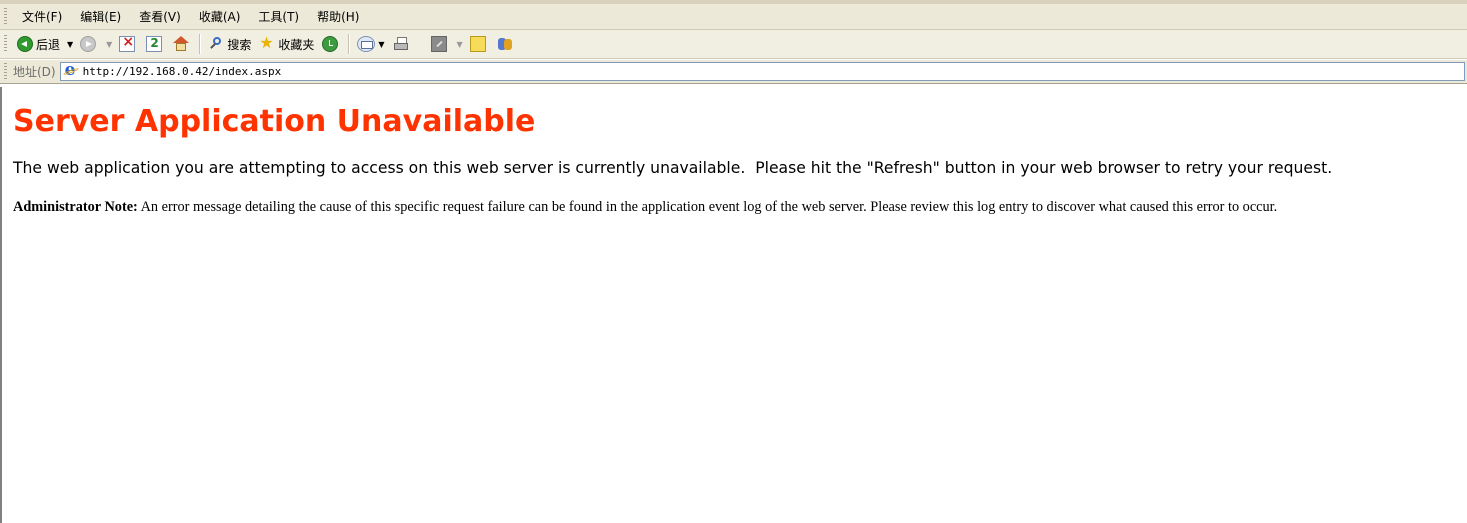  I want to click on menubar-grip, so click(5, 16).